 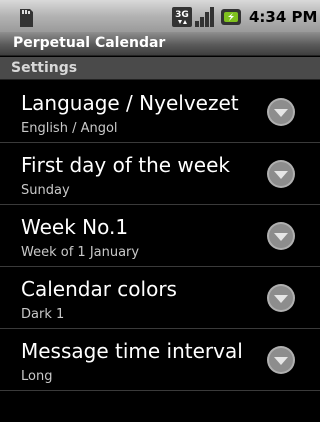 I want to click on section-title: Settings, so click(x=44, y=68).